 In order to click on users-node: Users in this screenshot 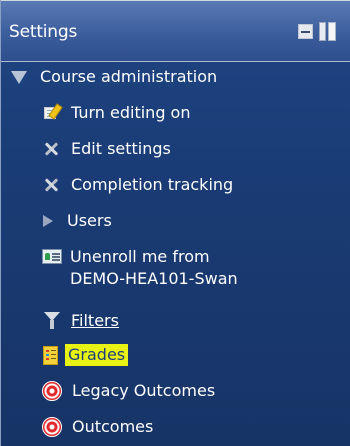, I will do `click(75, 221)`.